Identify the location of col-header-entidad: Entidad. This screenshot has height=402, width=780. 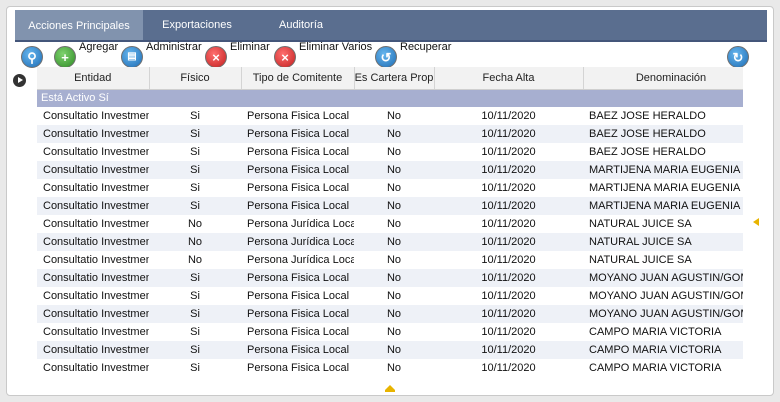
(93, 78).